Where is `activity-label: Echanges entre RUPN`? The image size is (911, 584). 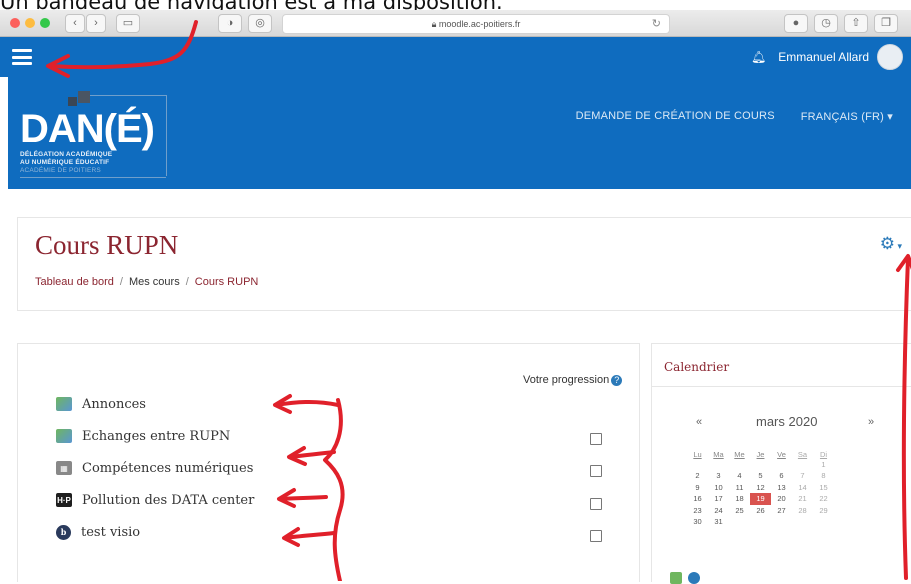
activity-label: Echanges entre RUPN is located at coordinates (156, 436).